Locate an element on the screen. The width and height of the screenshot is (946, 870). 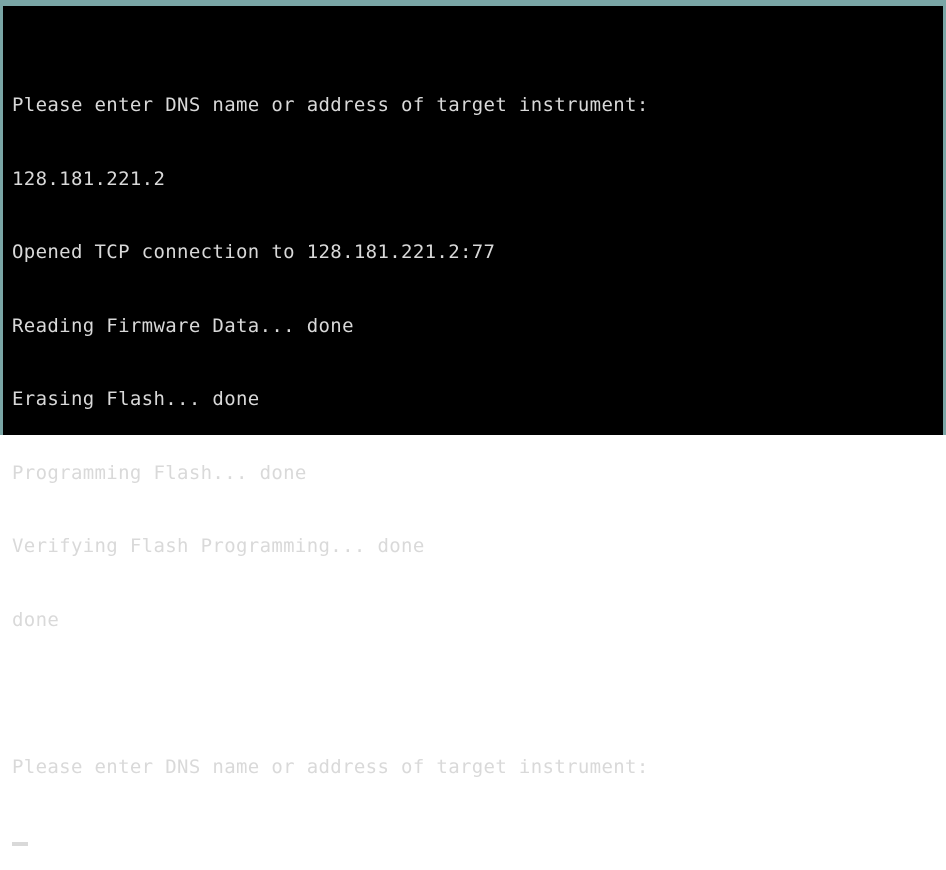
console-line: done is located at coordinates (36, 619).